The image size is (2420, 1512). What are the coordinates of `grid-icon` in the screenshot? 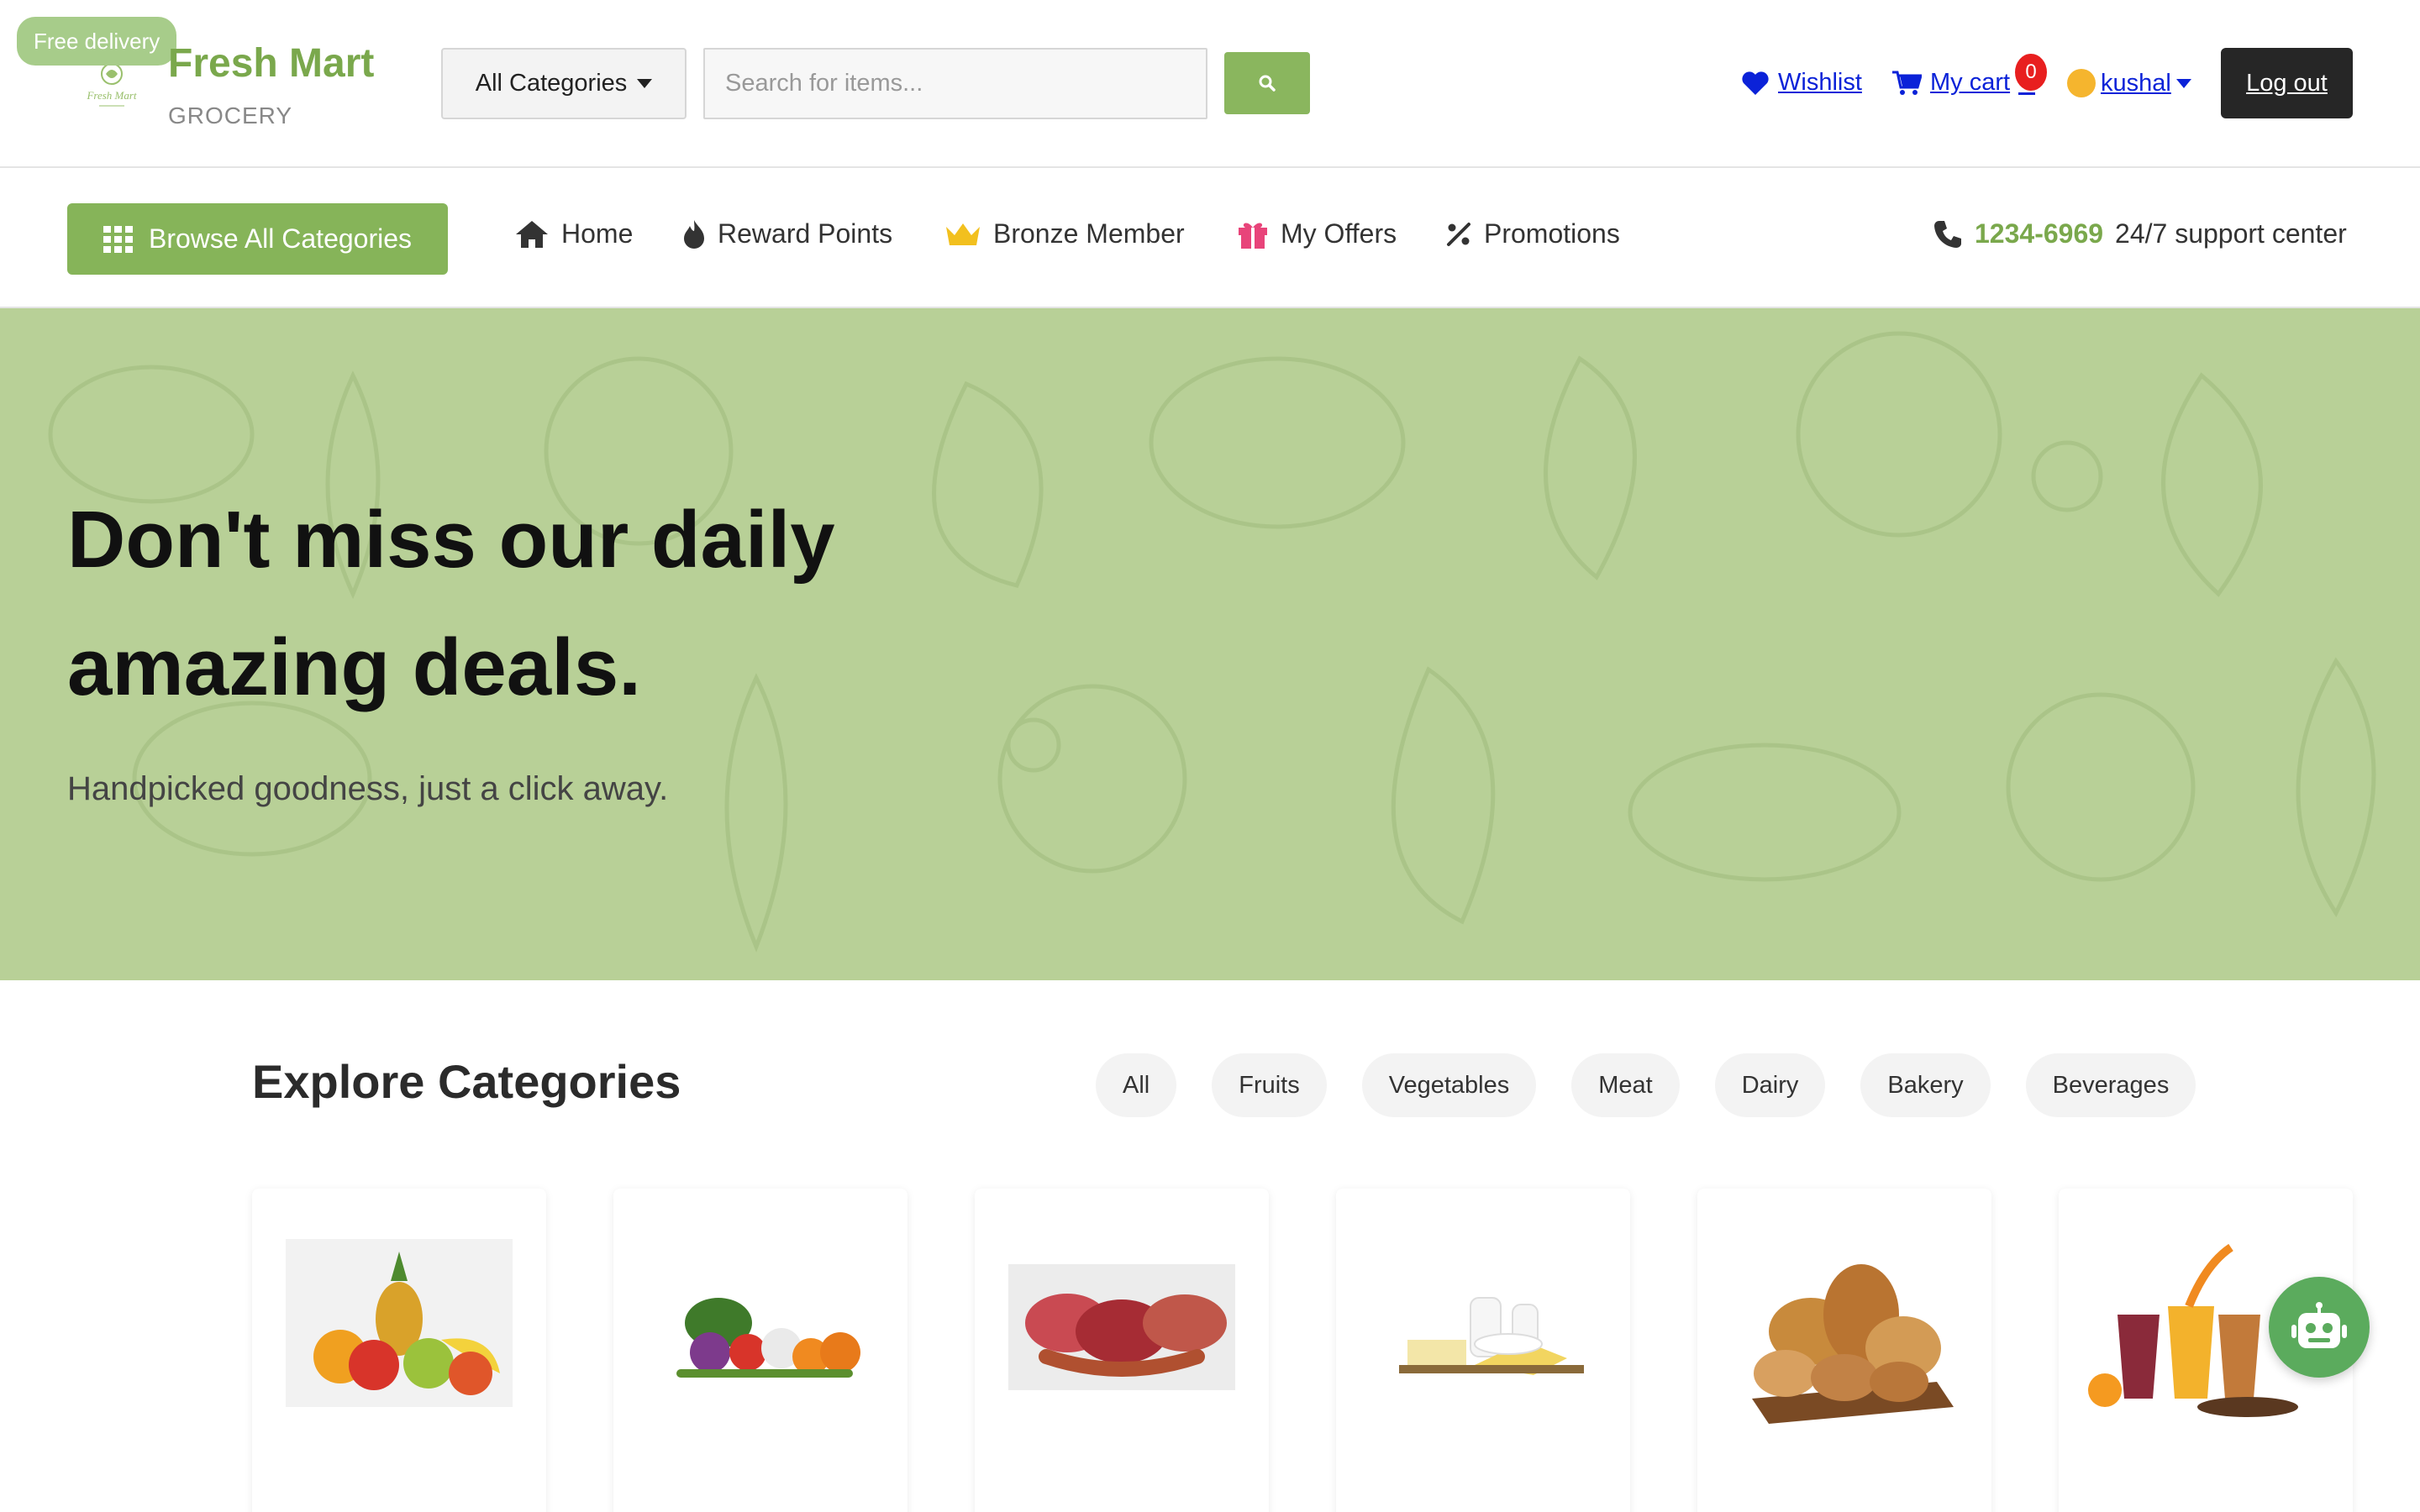 It's located at (118, 239).